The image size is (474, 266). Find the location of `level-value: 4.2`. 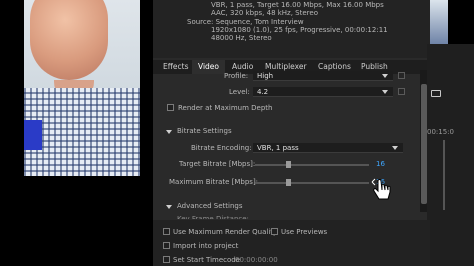

level-value: 4.2 is located at coordinates (263, 92).